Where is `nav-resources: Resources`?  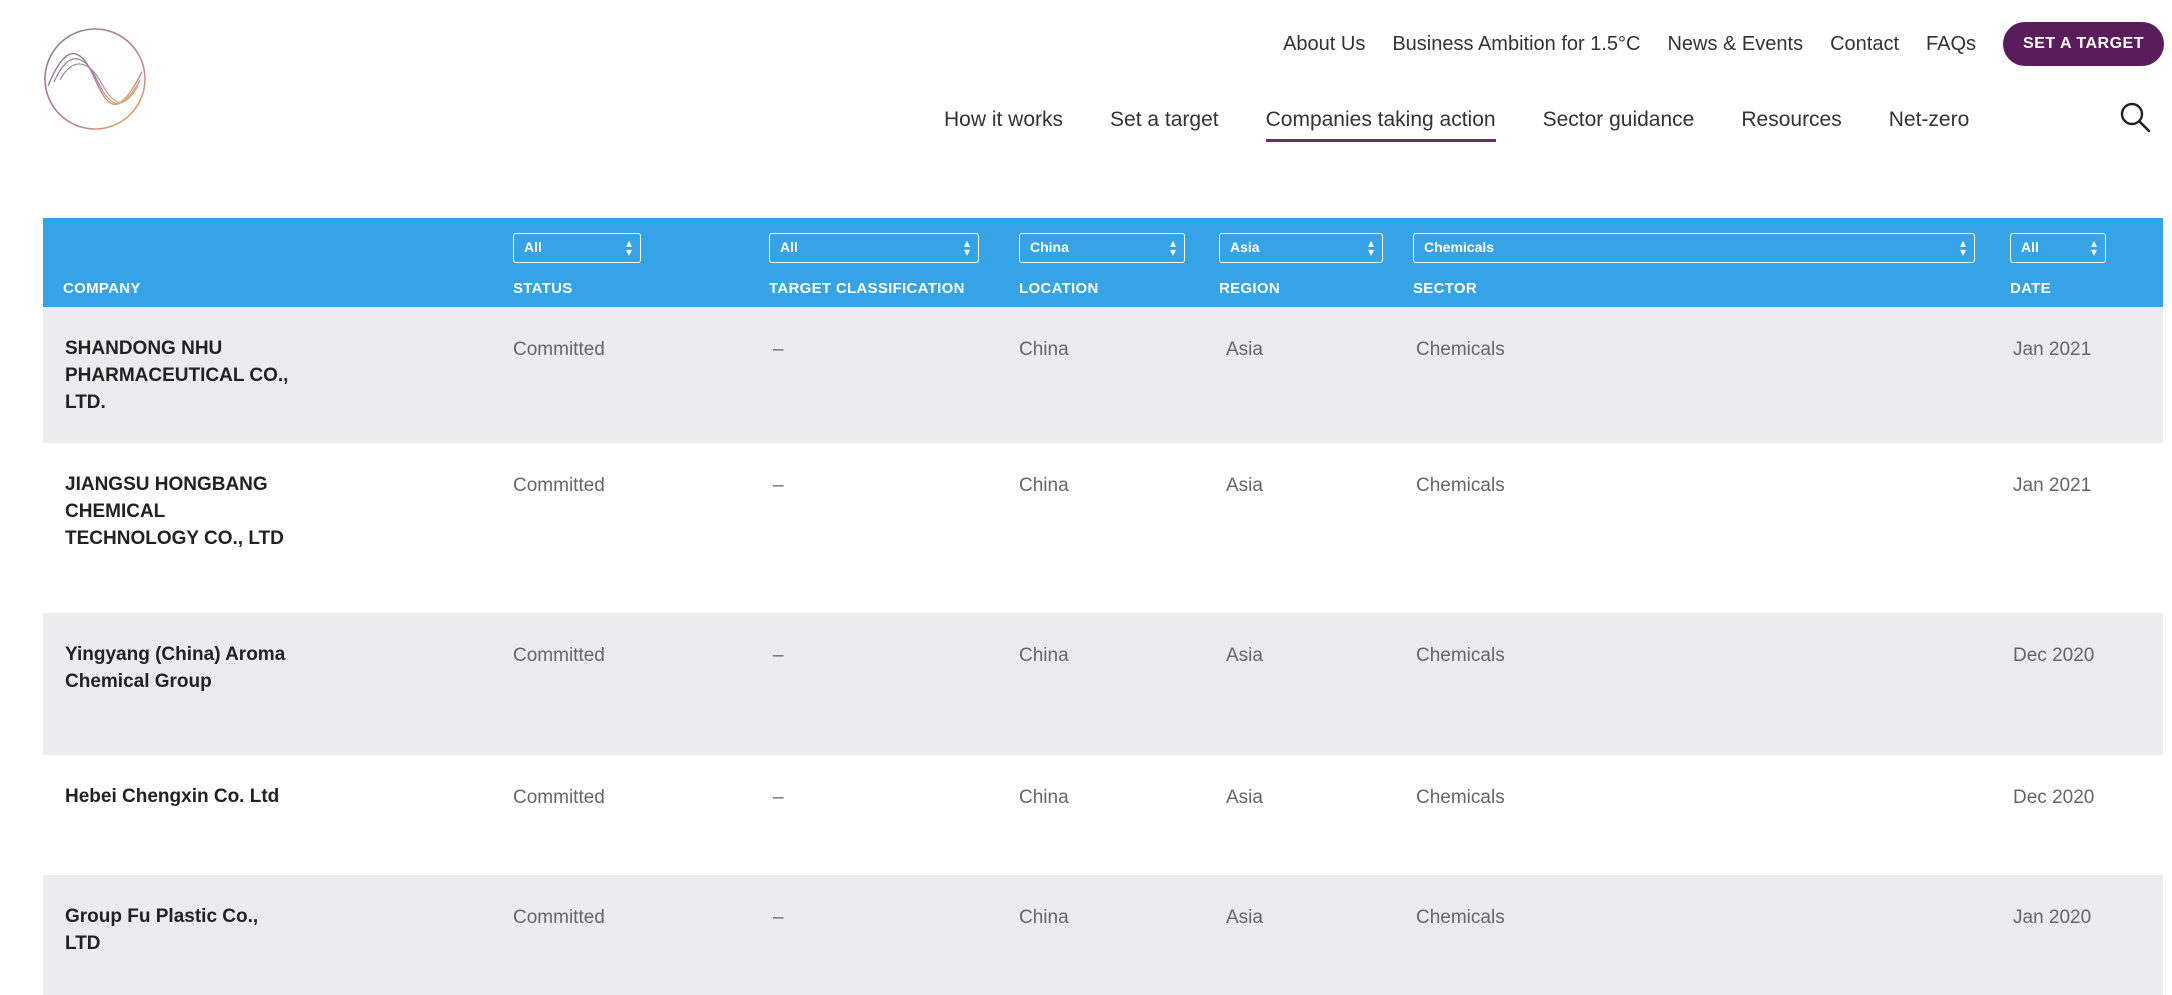 nav-resources: Resources is located at coordinates (1791, 120).